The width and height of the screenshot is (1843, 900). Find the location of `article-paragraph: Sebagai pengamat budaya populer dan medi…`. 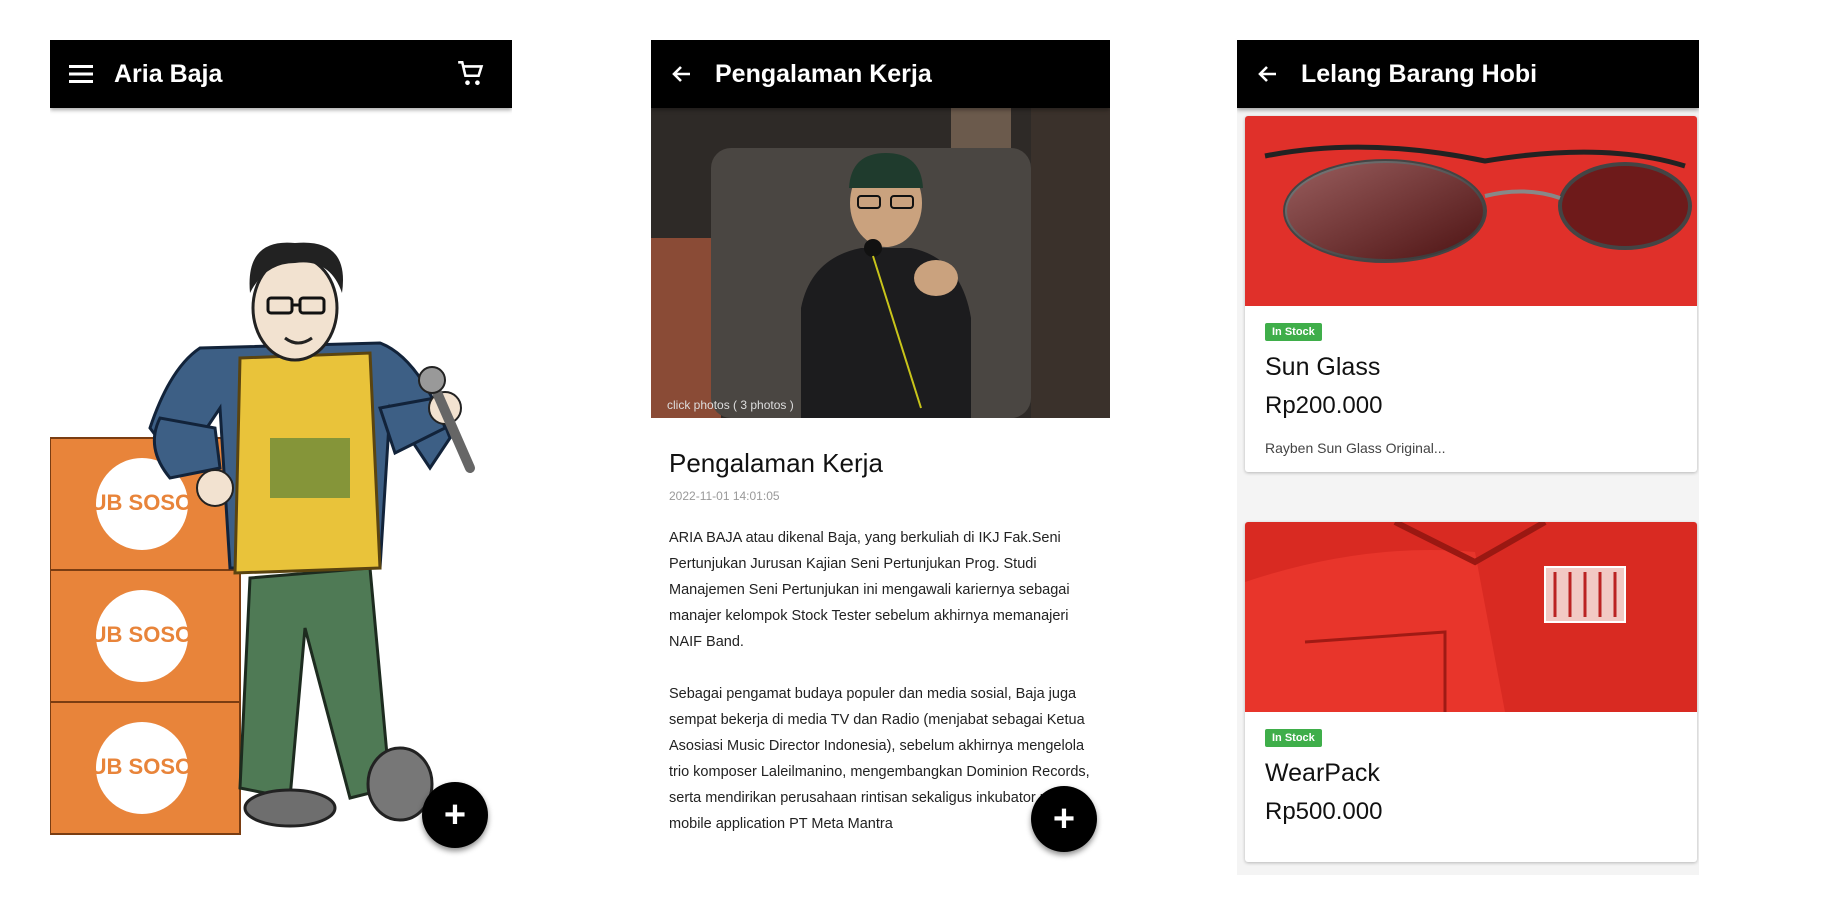

article-paragraph: Sebagai pengamat budaya populer dan medi… is located at coordinates (879, 759).